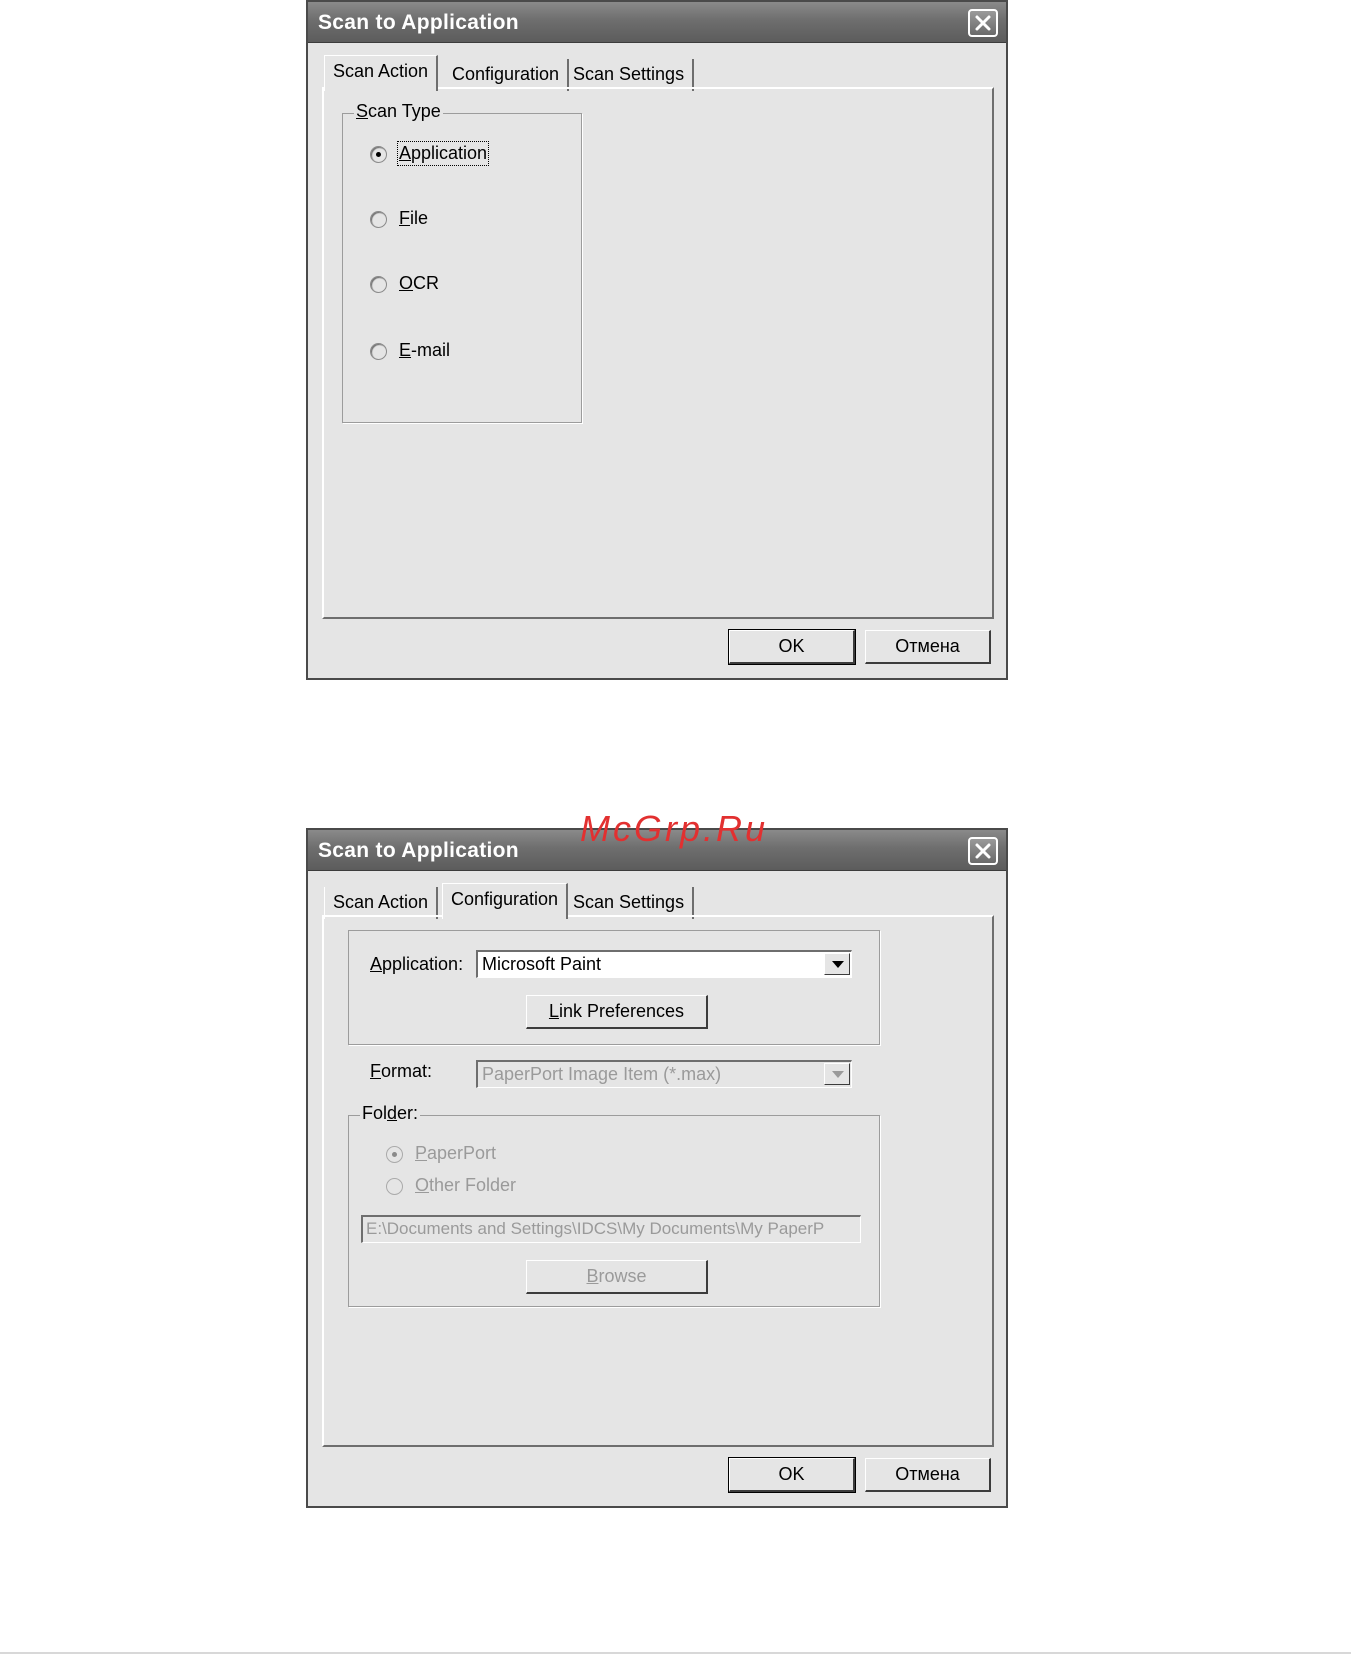 The height and width of the screenshot is (1658, 1351). Describe the element at coordinates (419, 283) in the screenshot. I see `radio-ocr-label: OCR` at that location.